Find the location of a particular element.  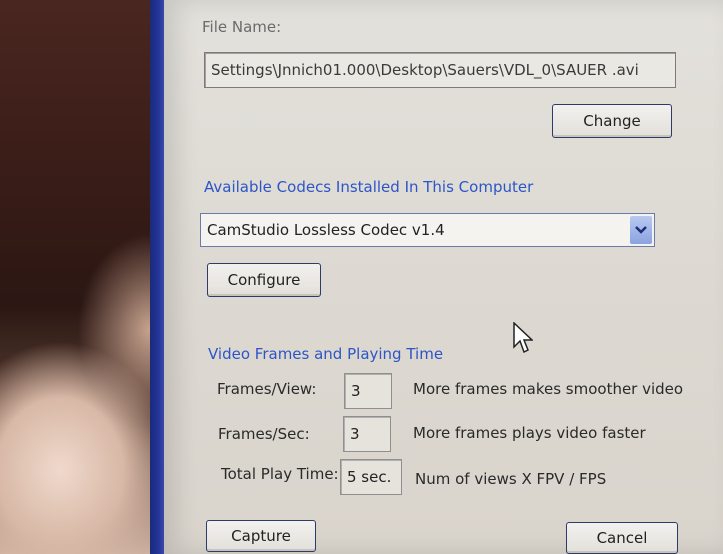

change-button: Change is located at coordinates (612, 121).